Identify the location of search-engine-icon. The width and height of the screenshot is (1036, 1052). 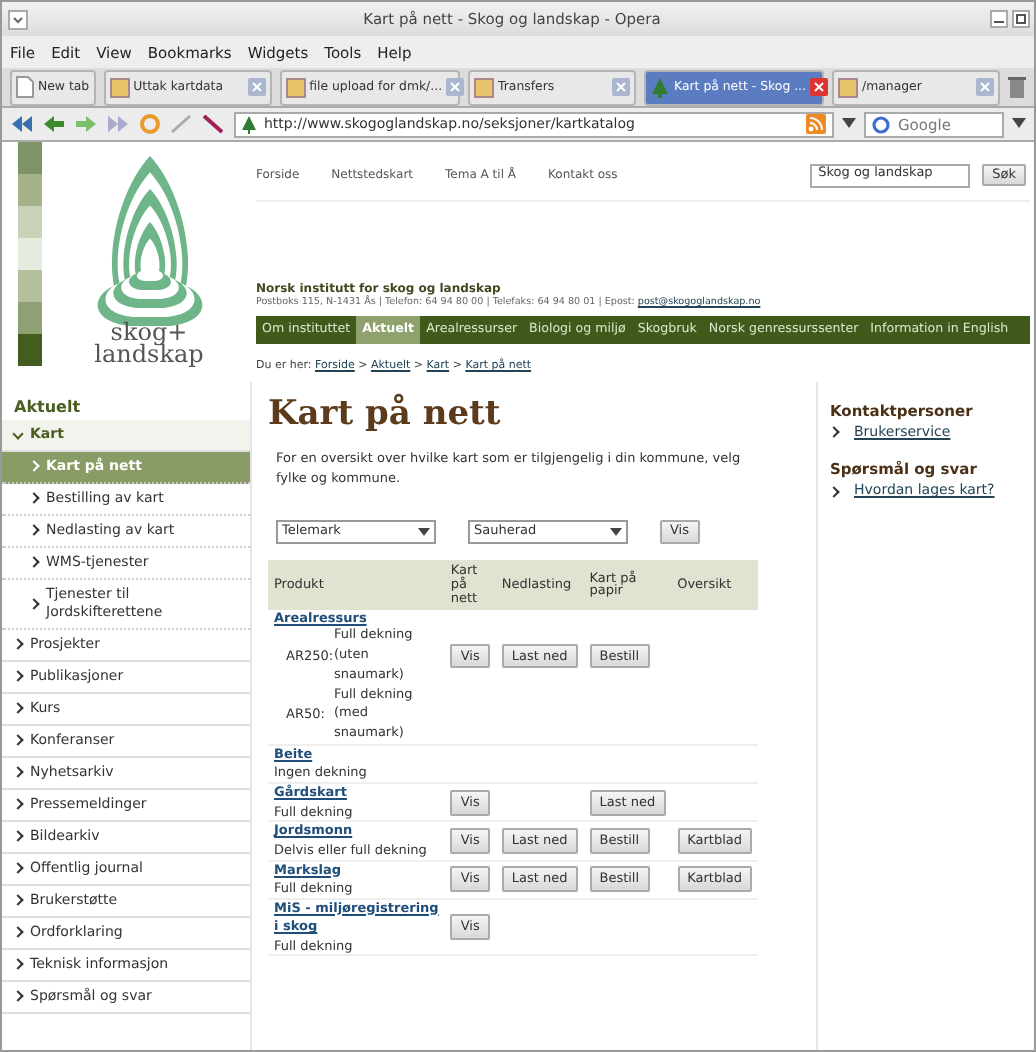
(881, 124).